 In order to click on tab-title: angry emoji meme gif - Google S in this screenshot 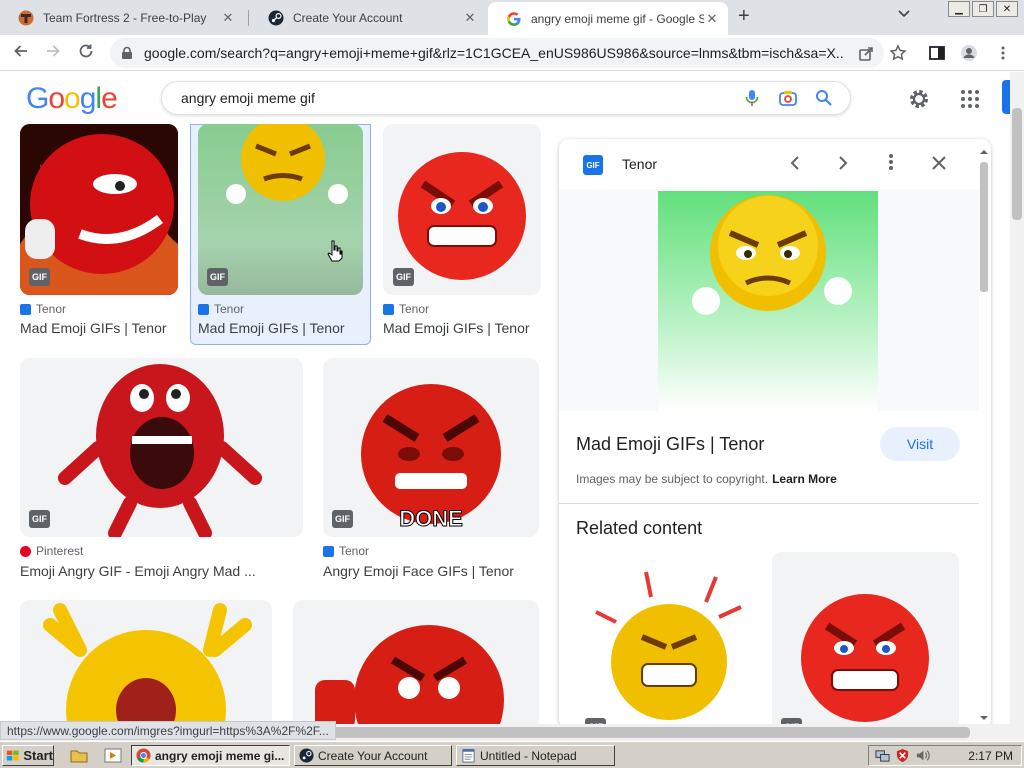, I will do `click(617, 18)`.